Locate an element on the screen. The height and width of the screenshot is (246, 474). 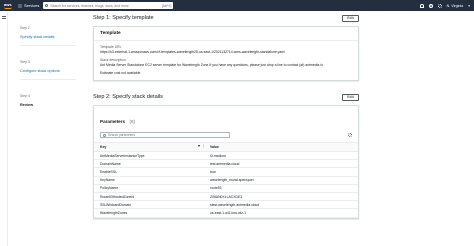
help-icon: ? is located at coordinates (430, 5).